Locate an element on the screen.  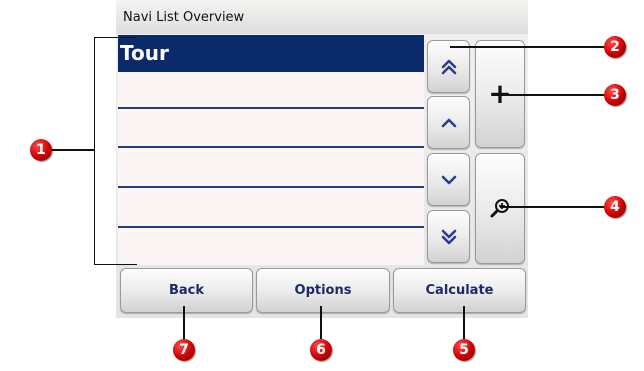
callout-marker-1: 1 is located at coordinates (41, 150).